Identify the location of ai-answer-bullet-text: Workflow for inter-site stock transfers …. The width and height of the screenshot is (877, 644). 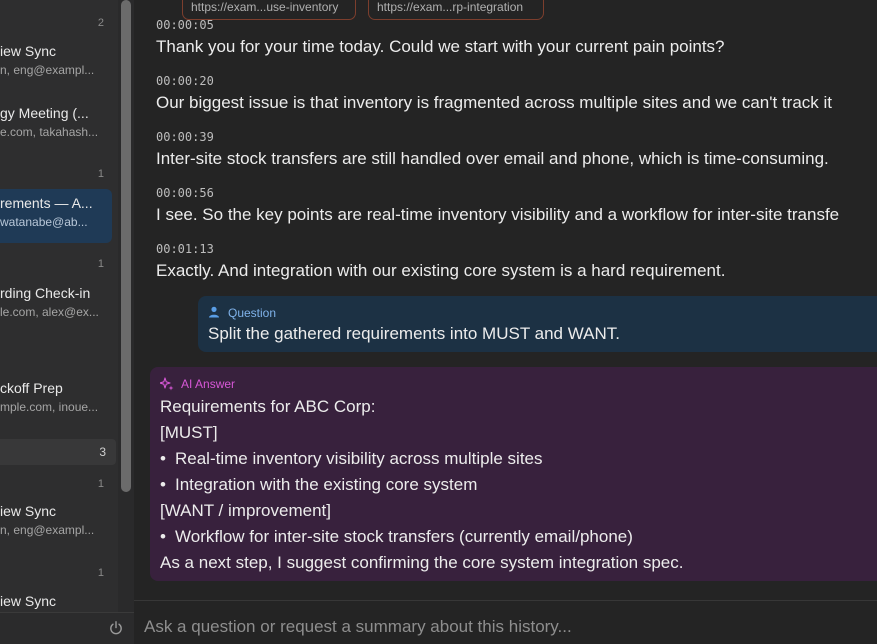
(404, 536).